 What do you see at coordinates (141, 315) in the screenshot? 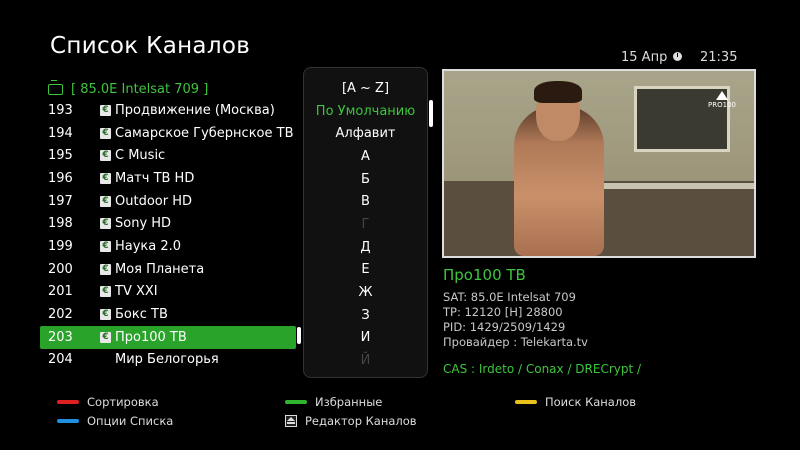
I see `channel-name: Бокс ТВ` at bounding box center [141, 315].